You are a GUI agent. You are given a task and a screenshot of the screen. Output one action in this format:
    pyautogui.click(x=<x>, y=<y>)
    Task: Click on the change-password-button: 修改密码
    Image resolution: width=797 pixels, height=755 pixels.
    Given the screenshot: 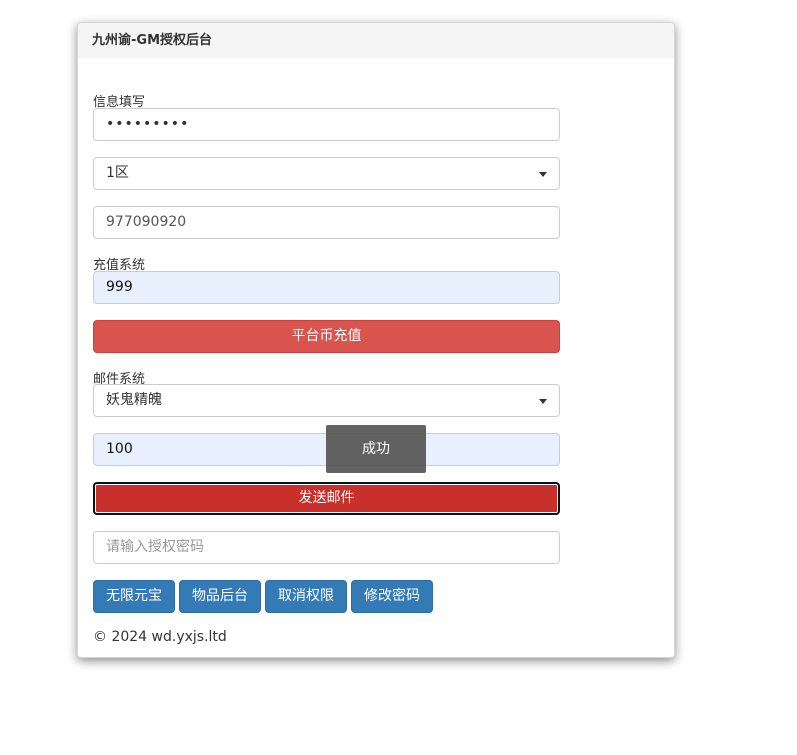 What is the action you would take?
    pyautogui.click(x=392, y=596)
    